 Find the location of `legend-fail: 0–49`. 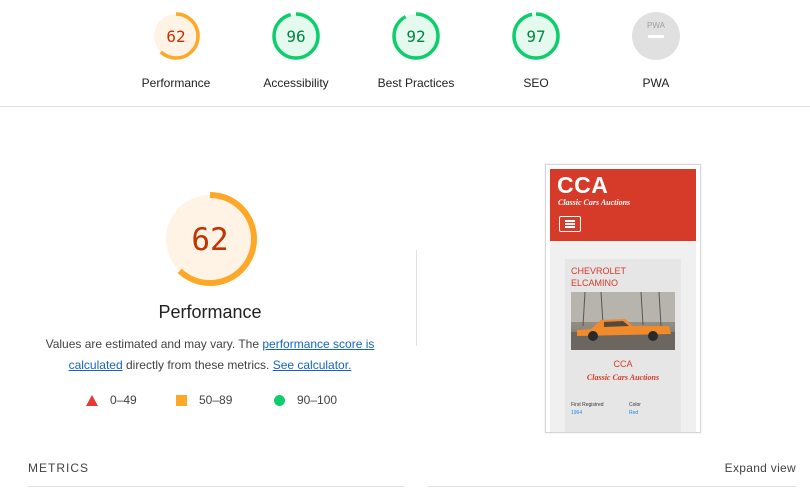

legend-fail: 0–49 is located at coordinates (111, 400).